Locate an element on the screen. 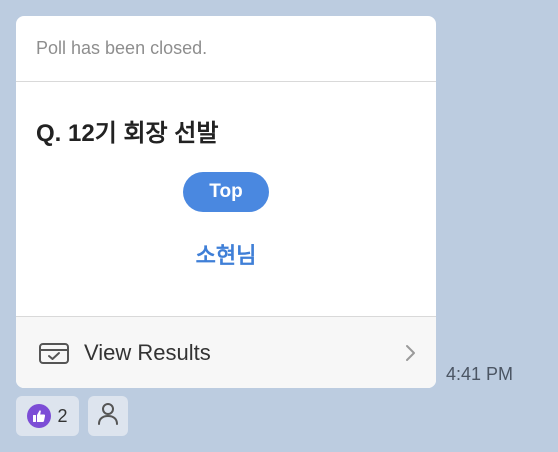  top-badge: Top is located at coordinates (226, 192).